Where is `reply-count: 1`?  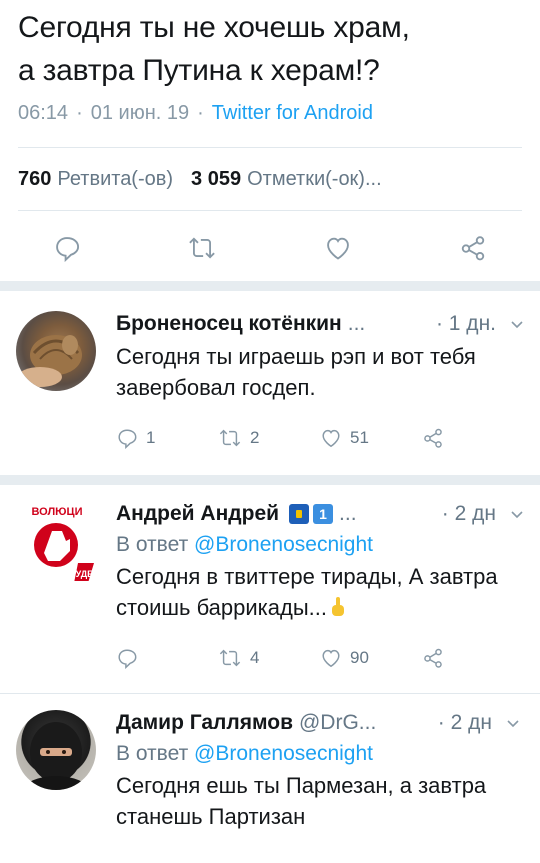 reply-count: 1 is located at coordinates (151, 437).